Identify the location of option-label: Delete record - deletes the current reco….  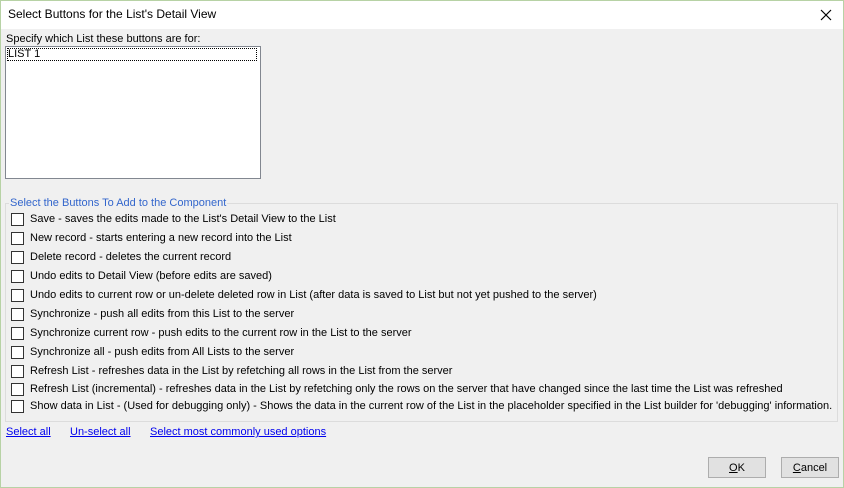
(131, 257).